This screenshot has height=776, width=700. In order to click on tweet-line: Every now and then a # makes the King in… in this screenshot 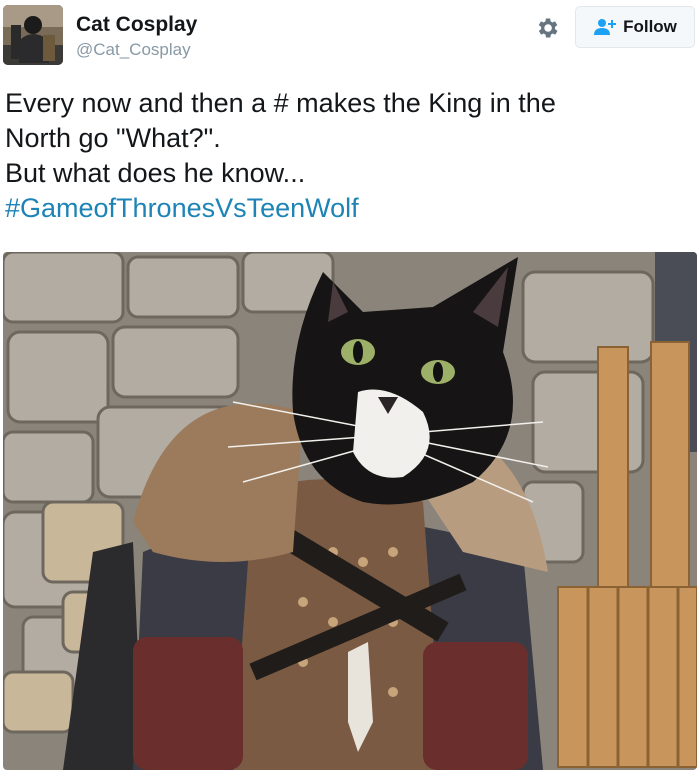, I will do `click(280, 103)`.